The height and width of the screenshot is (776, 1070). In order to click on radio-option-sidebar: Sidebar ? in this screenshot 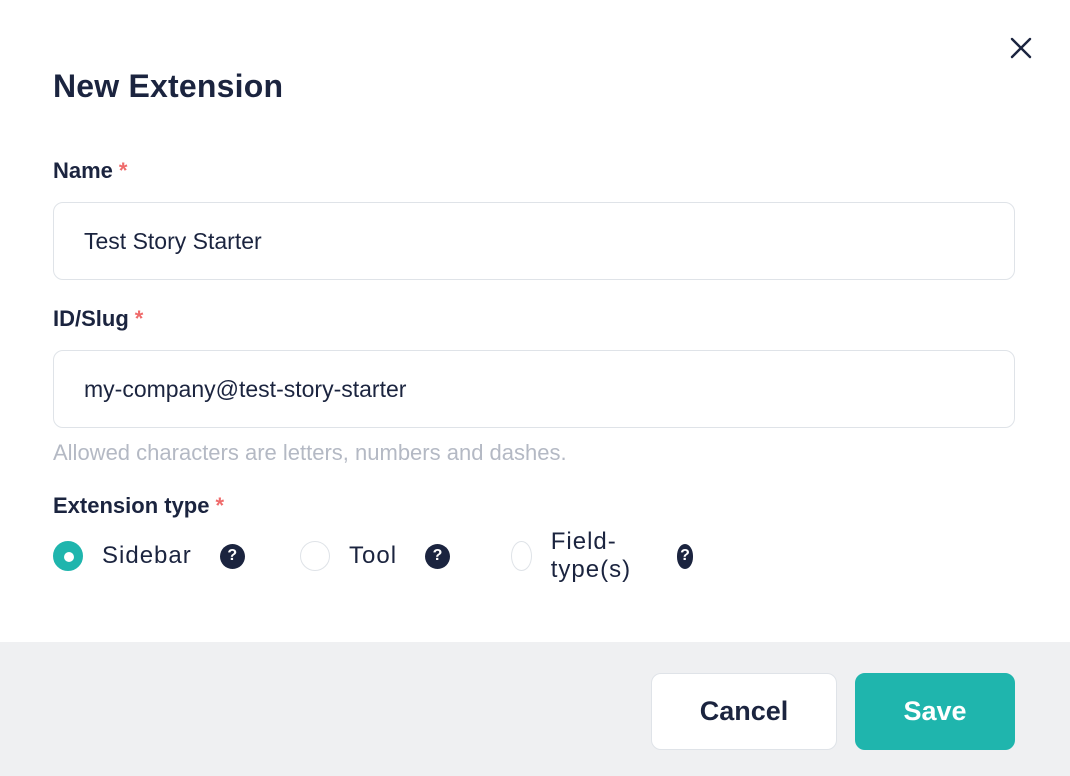, I will do `click(149, 556)`.